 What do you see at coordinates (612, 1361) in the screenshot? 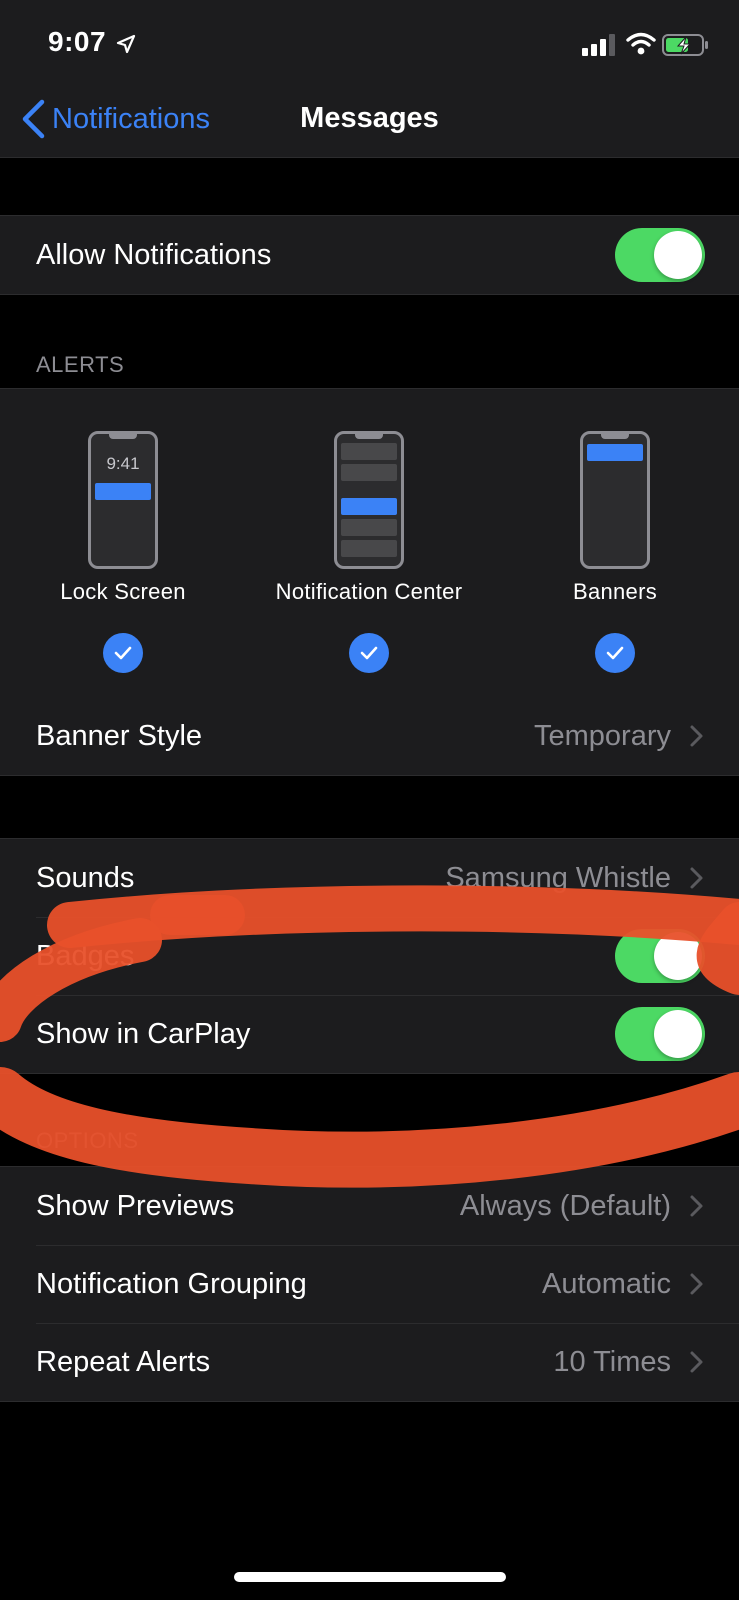
I see `repeat-alerts-value: 10 Times` at bounding box center [612, 1361].